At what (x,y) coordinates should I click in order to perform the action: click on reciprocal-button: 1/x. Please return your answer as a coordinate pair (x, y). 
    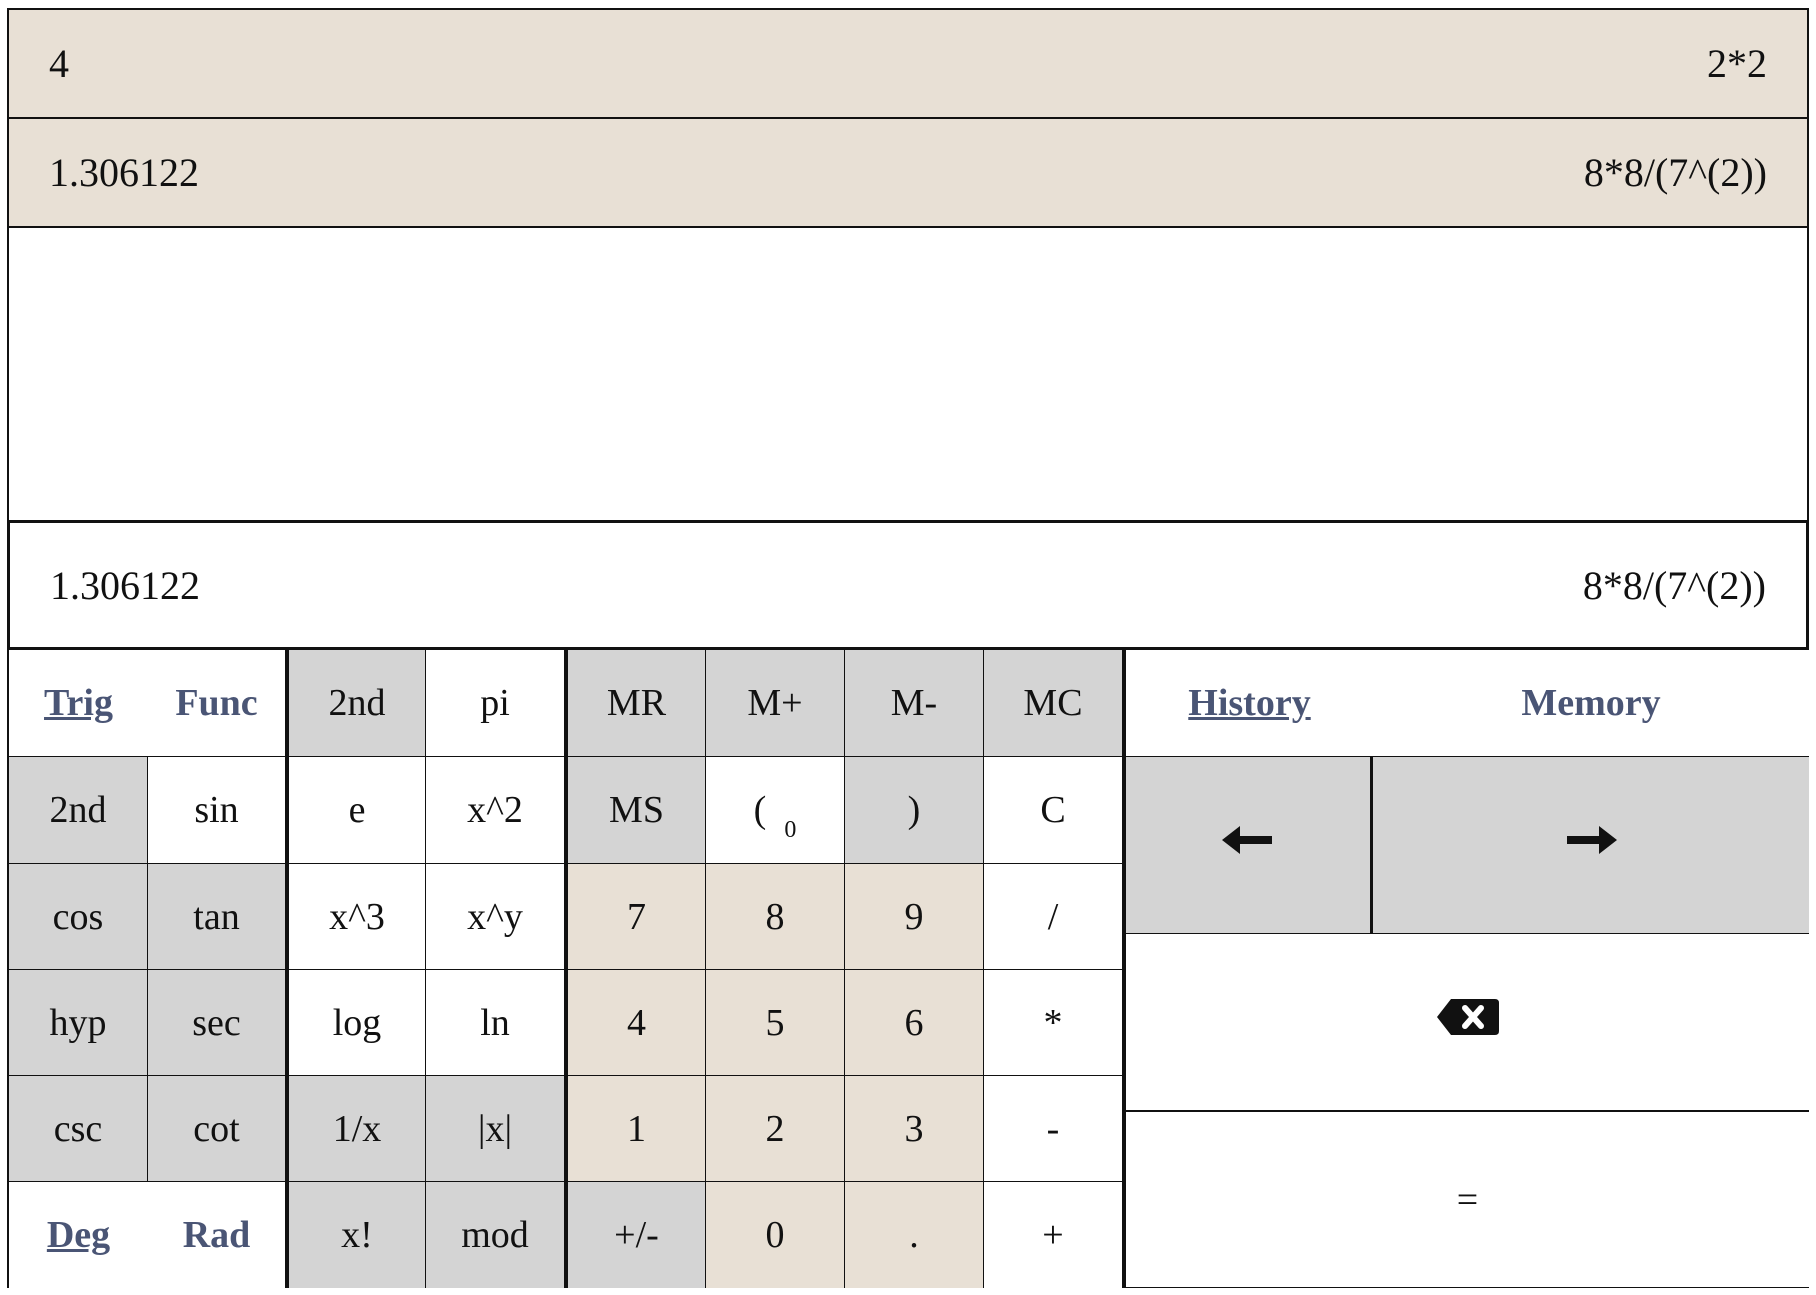
    Looking at the image, I should click on (356, 1129).